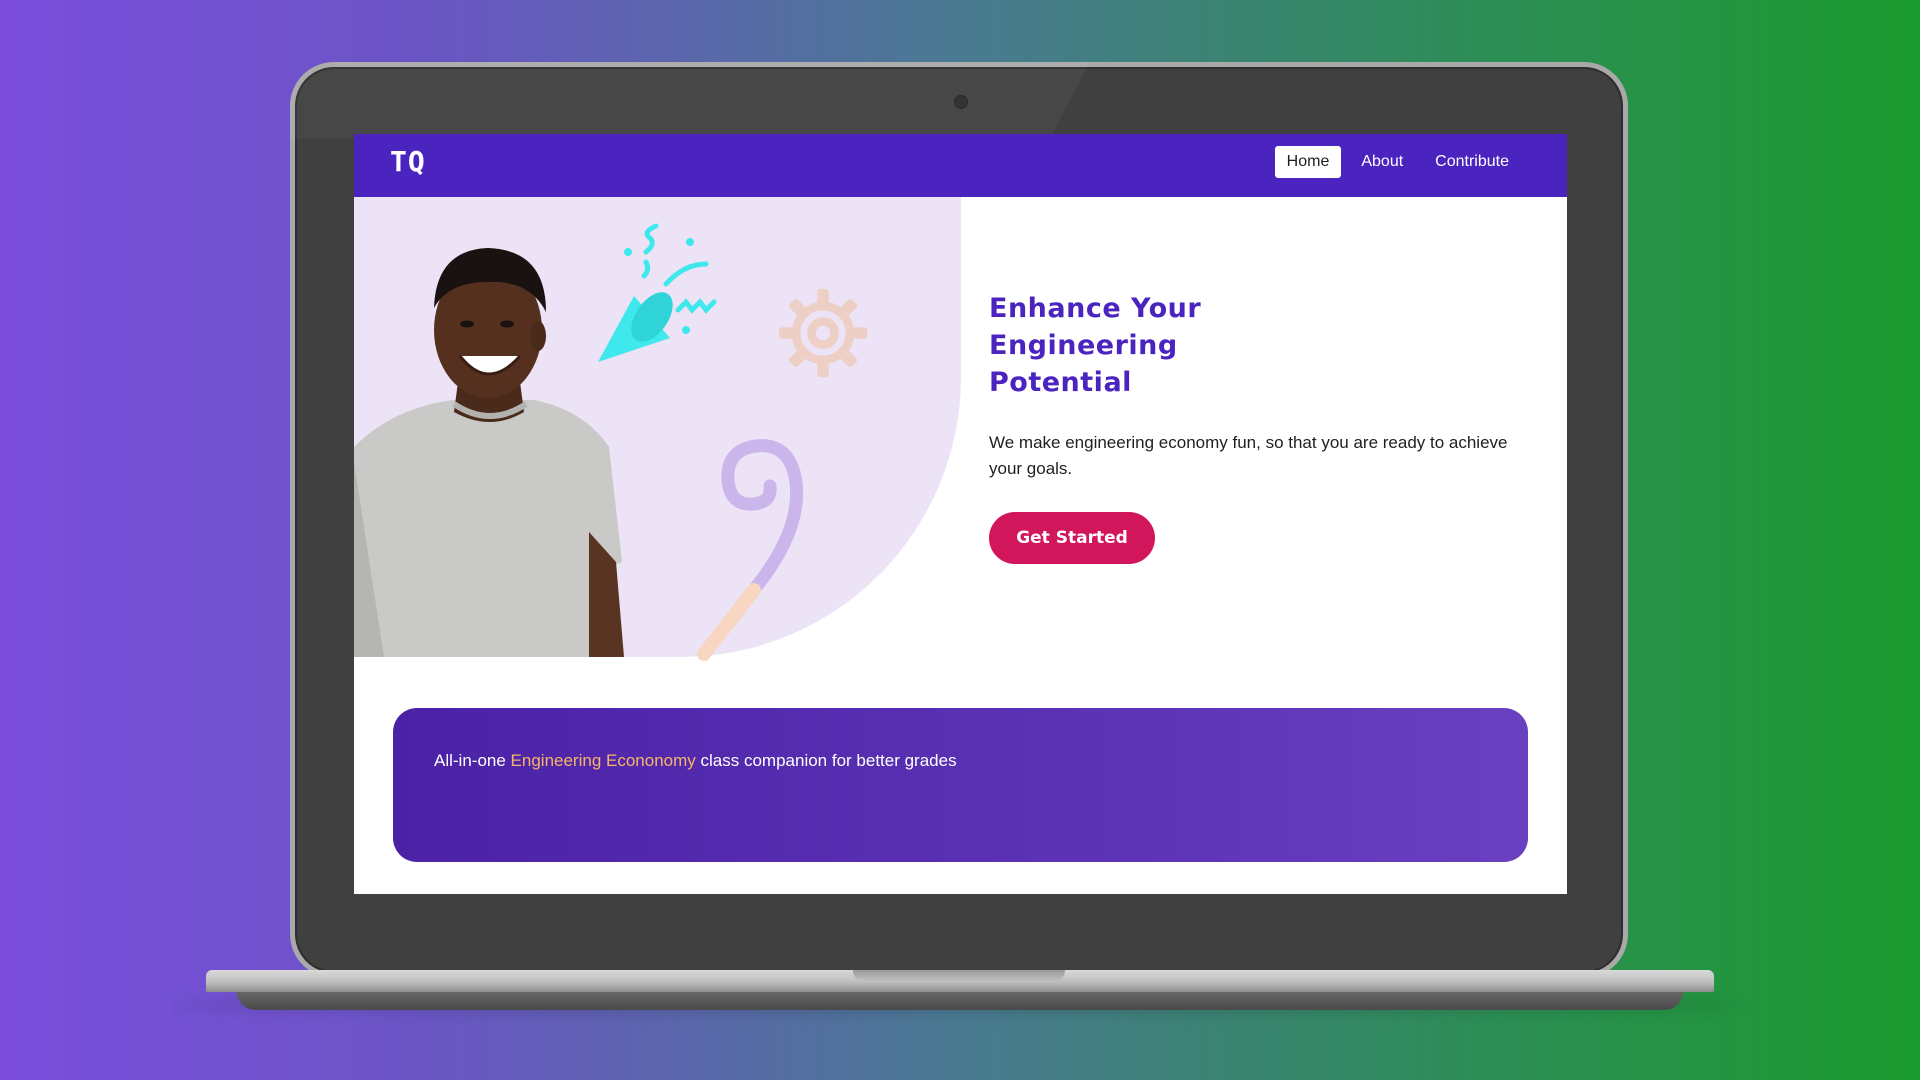 Image resolution: width=1920 pixels, height=1080 pixels. What do you see at coordinates (959, 976) in the screenshot?
I see `laptop-notch` at bounding box center [959, 976].